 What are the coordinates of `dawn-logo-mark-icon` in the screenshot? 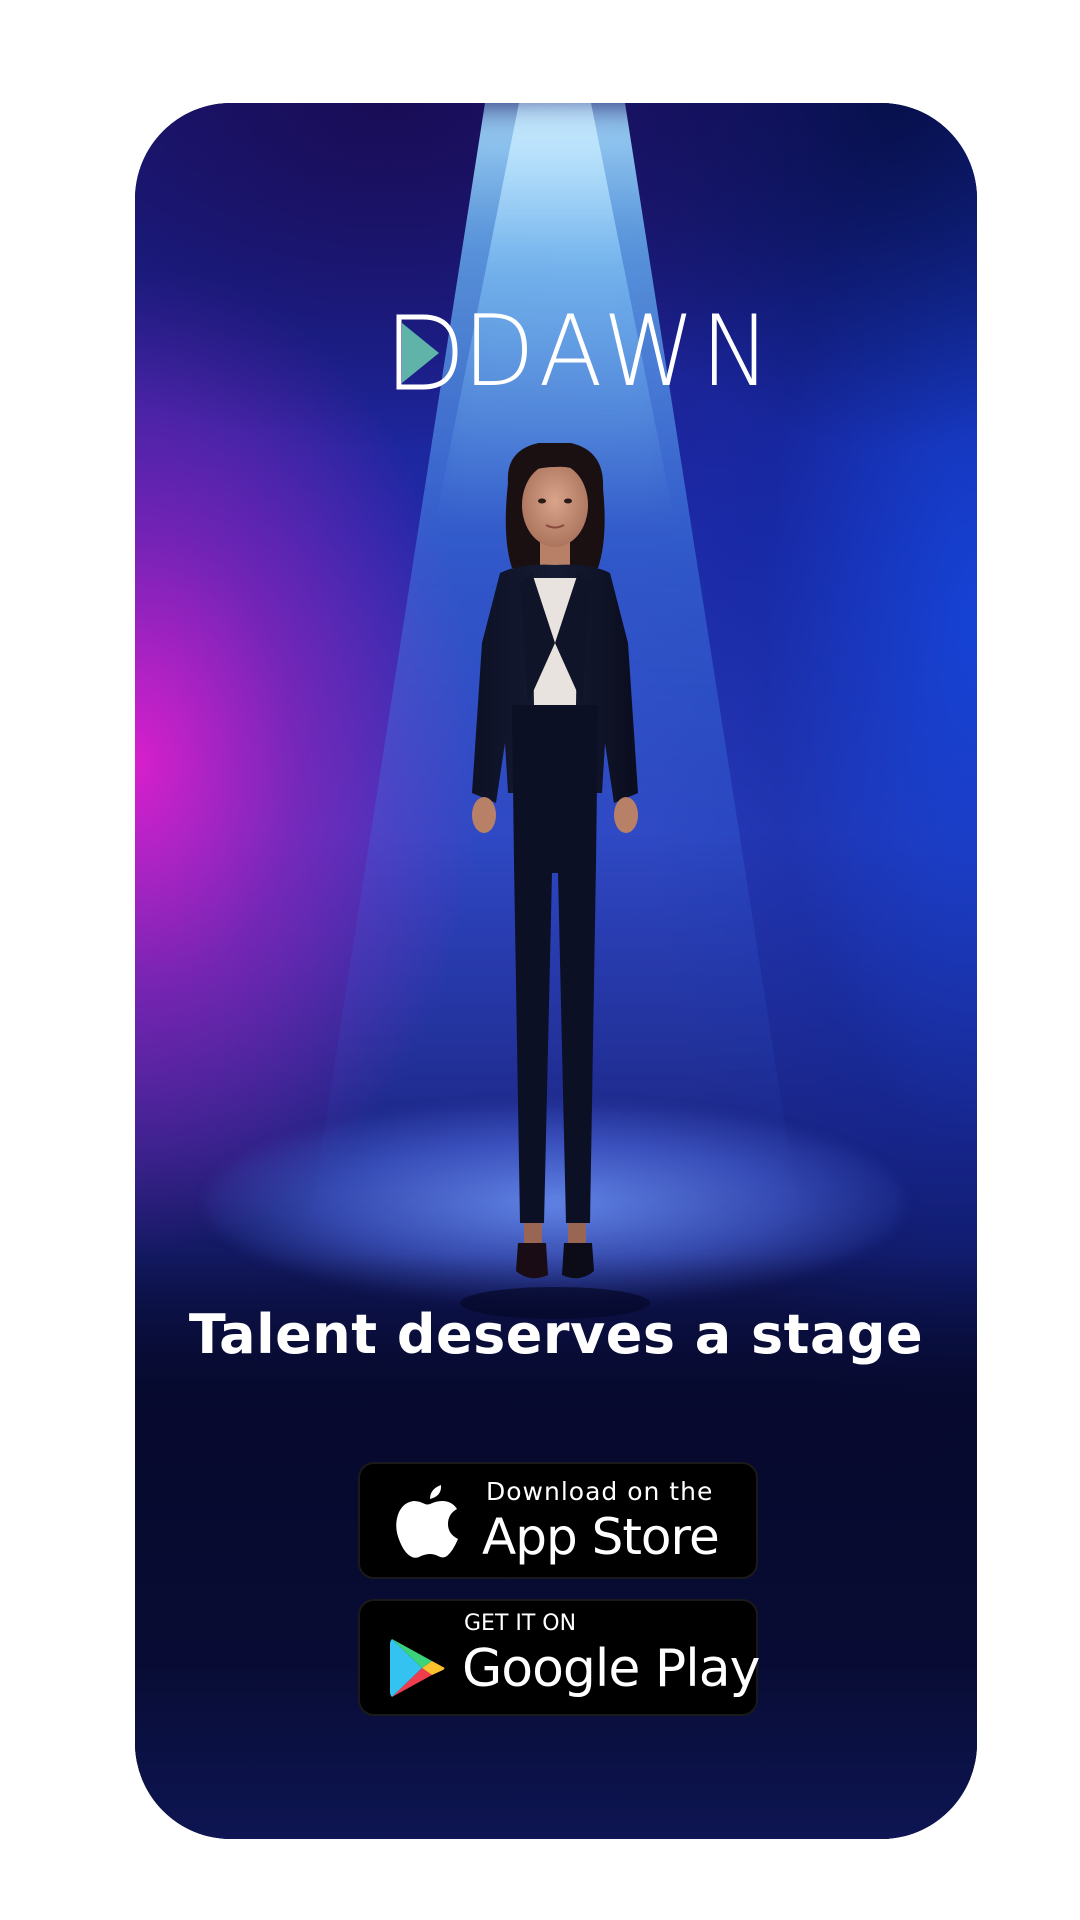 It's located at (427, 352).